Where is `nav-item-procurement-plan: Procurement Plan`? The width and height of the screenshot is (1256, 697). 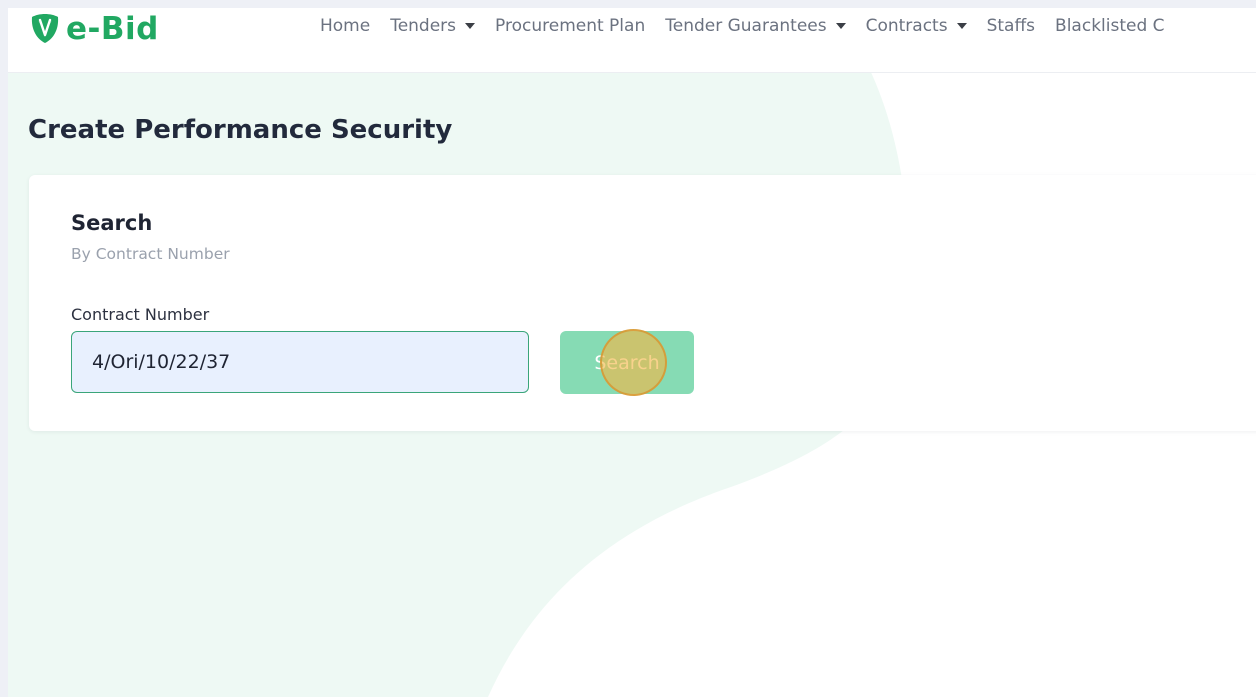
nav-item-procurement-plan: Procurement Plan is located at coordinates (570, 26).